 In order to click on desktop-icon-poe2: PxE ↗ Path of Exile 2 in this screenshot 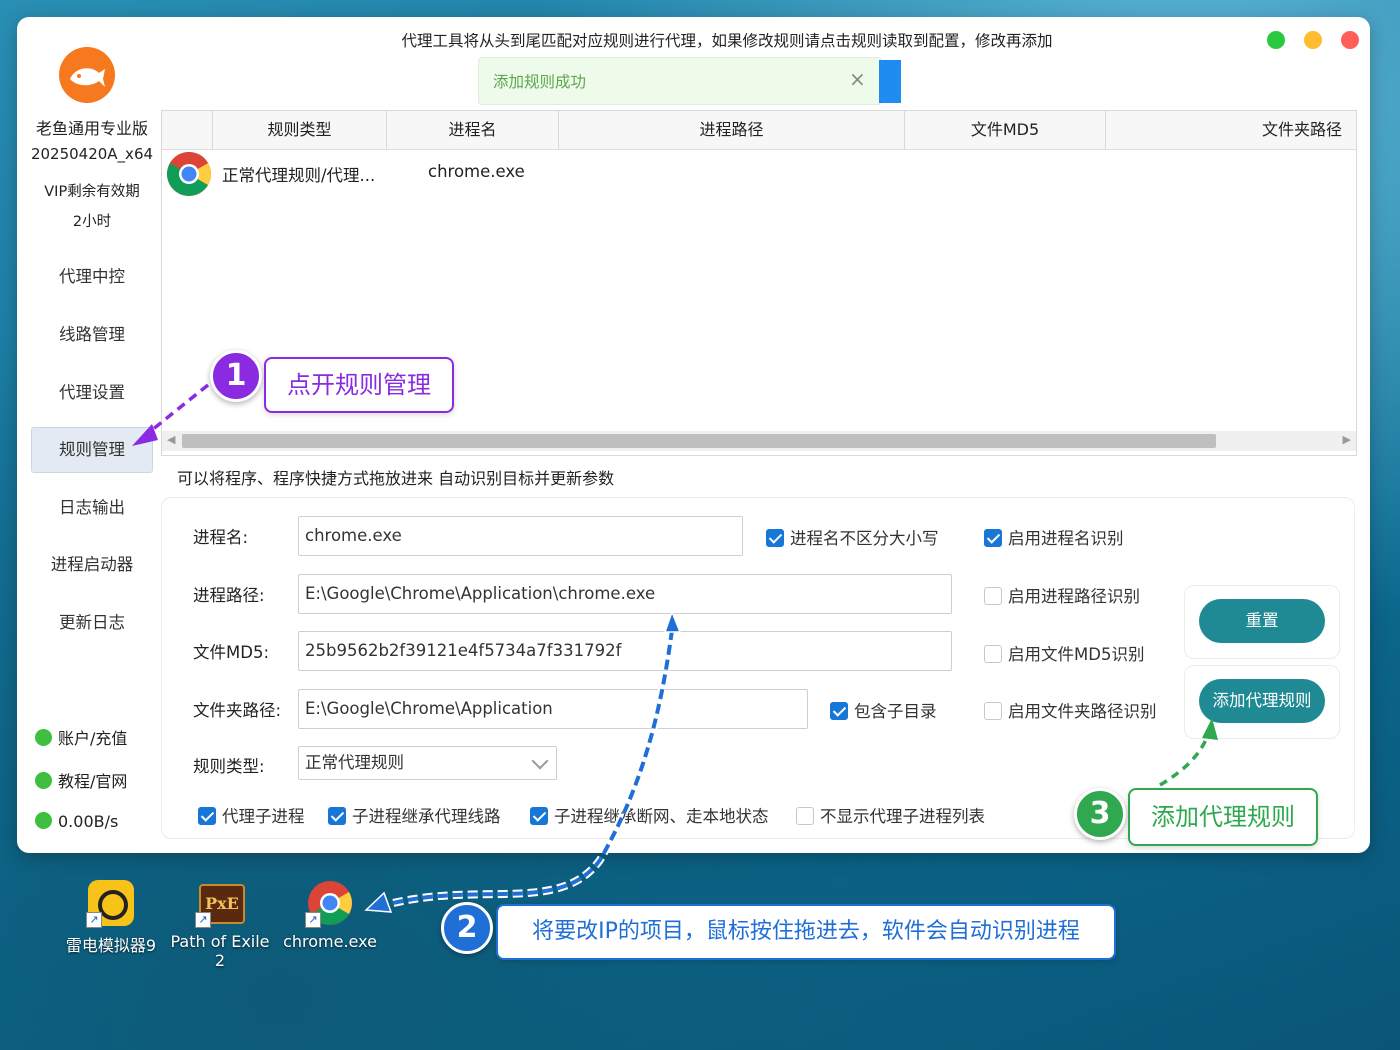, I will do `click(220, 925)`.